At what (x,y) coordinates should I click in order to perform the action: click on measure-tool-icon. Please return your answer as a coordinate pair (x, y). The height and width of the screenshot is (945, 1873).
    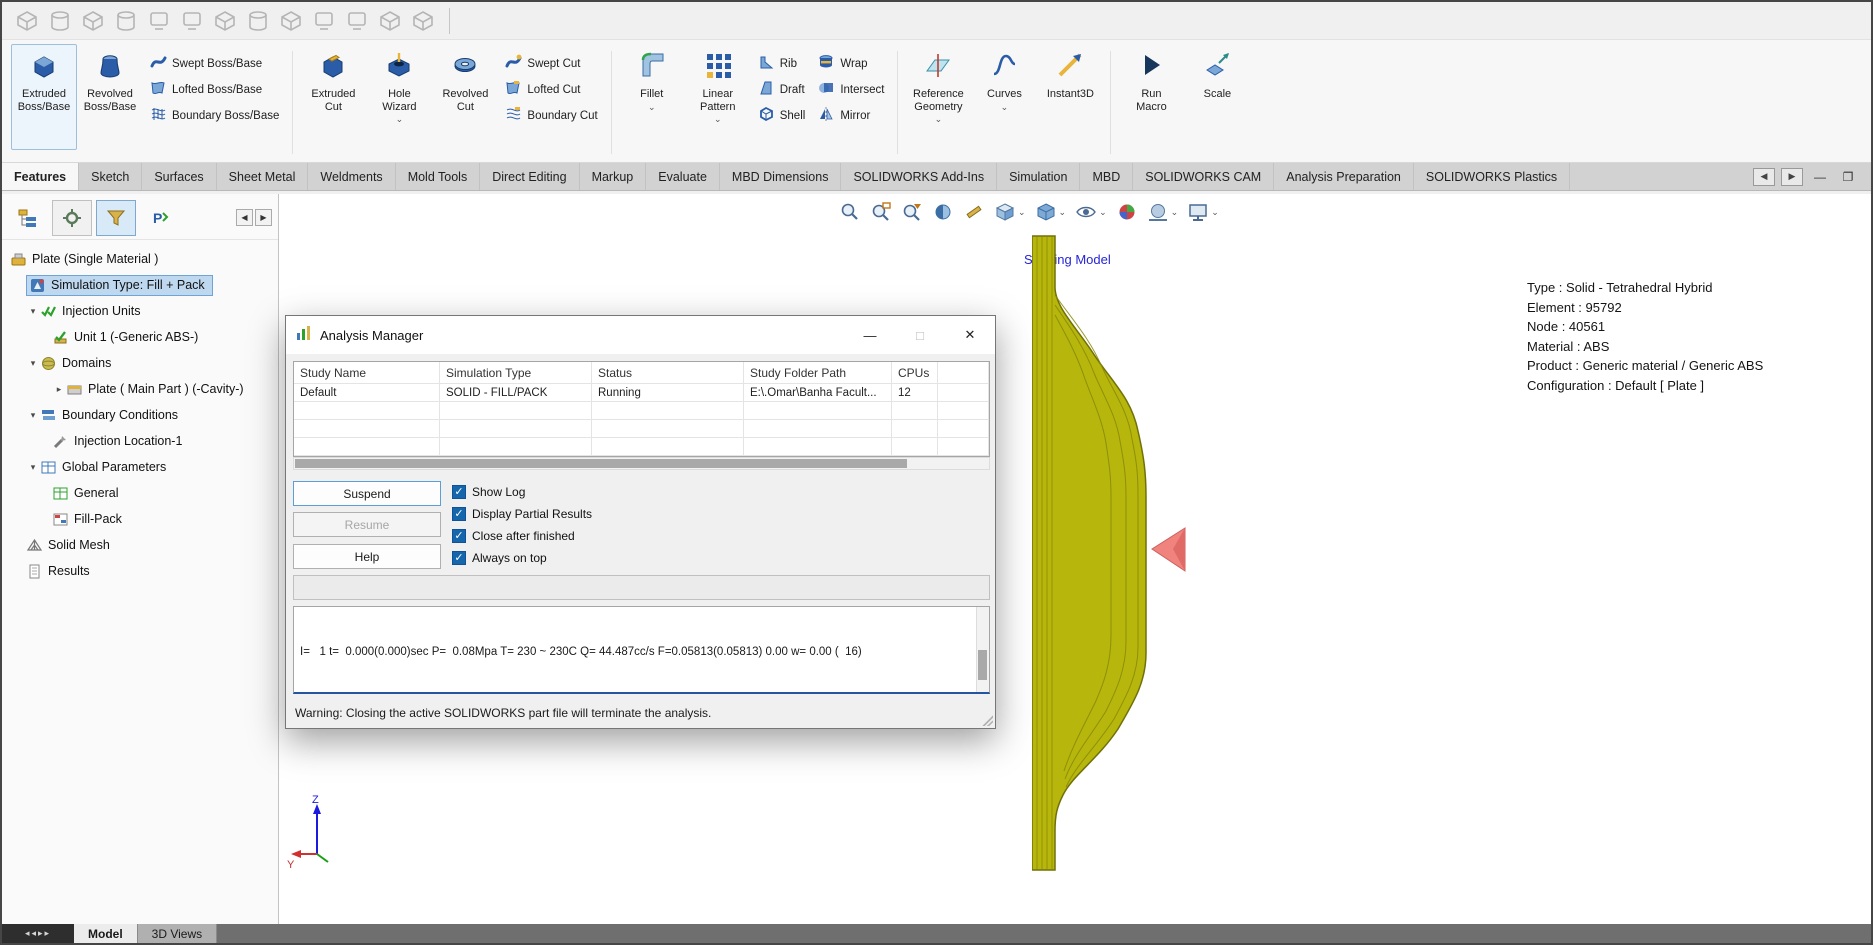
    Looking at the image, I should click on (291, 21).